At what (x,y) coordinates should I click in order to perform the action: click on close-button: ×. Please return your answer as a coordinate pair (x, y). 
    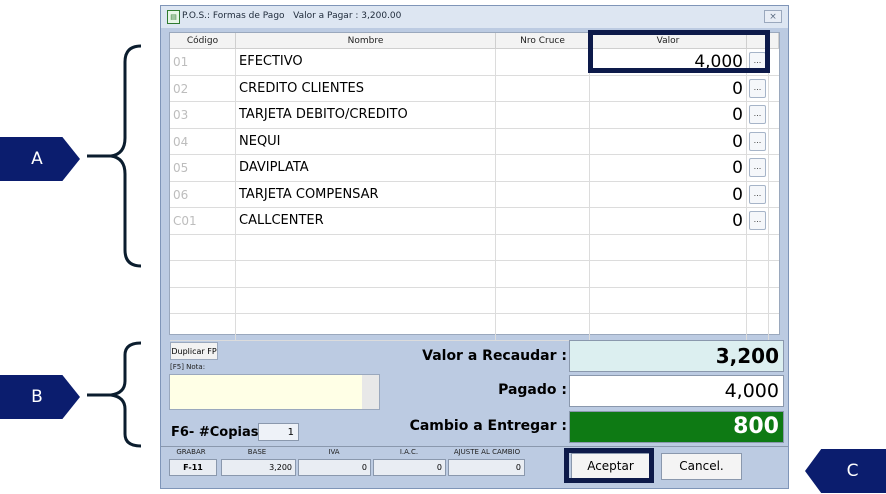
    Looking at the image, I should click on (773, 16).